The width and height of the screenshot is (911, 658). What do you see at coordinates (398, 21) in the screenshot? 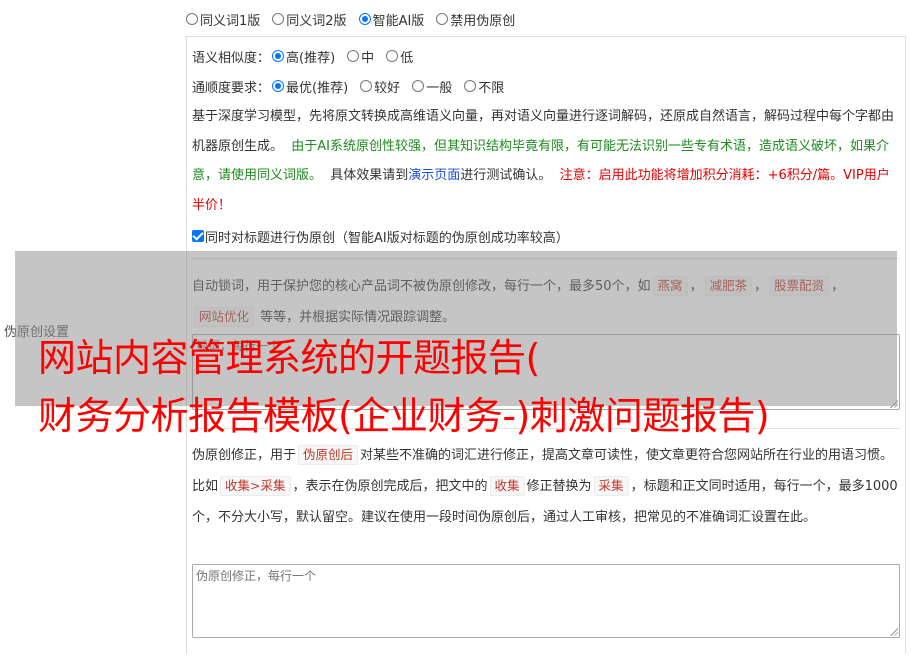
I see `mode-option-label: 智能AI版` at bounding box center [398, 21].